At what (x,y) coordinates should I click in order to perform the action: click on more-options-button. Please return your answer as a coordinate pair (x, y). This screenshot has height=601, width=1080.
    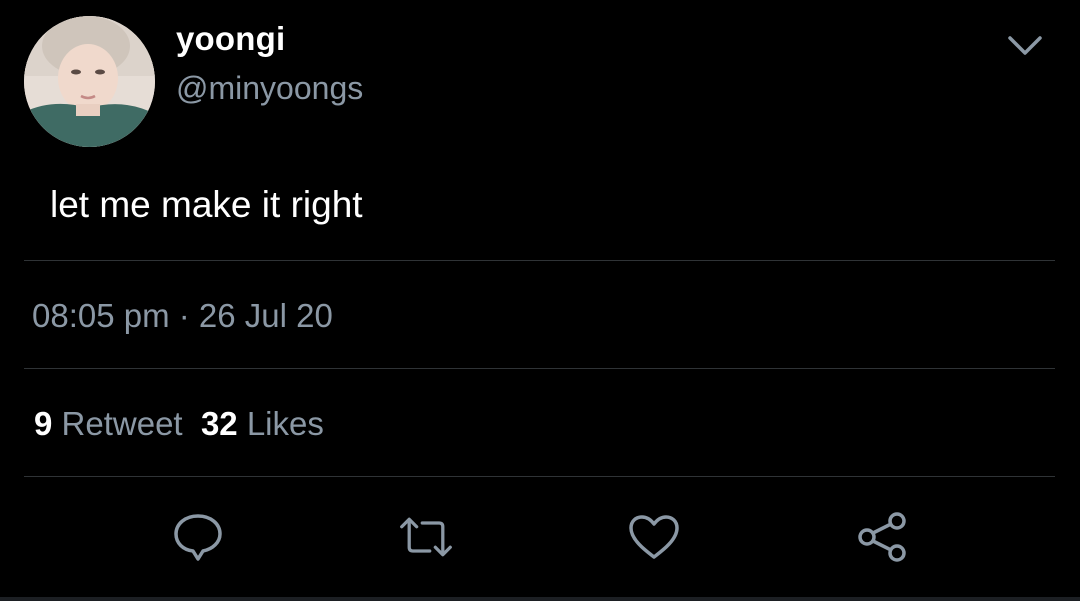
    Looking at the image, I should click on (1025, 46).